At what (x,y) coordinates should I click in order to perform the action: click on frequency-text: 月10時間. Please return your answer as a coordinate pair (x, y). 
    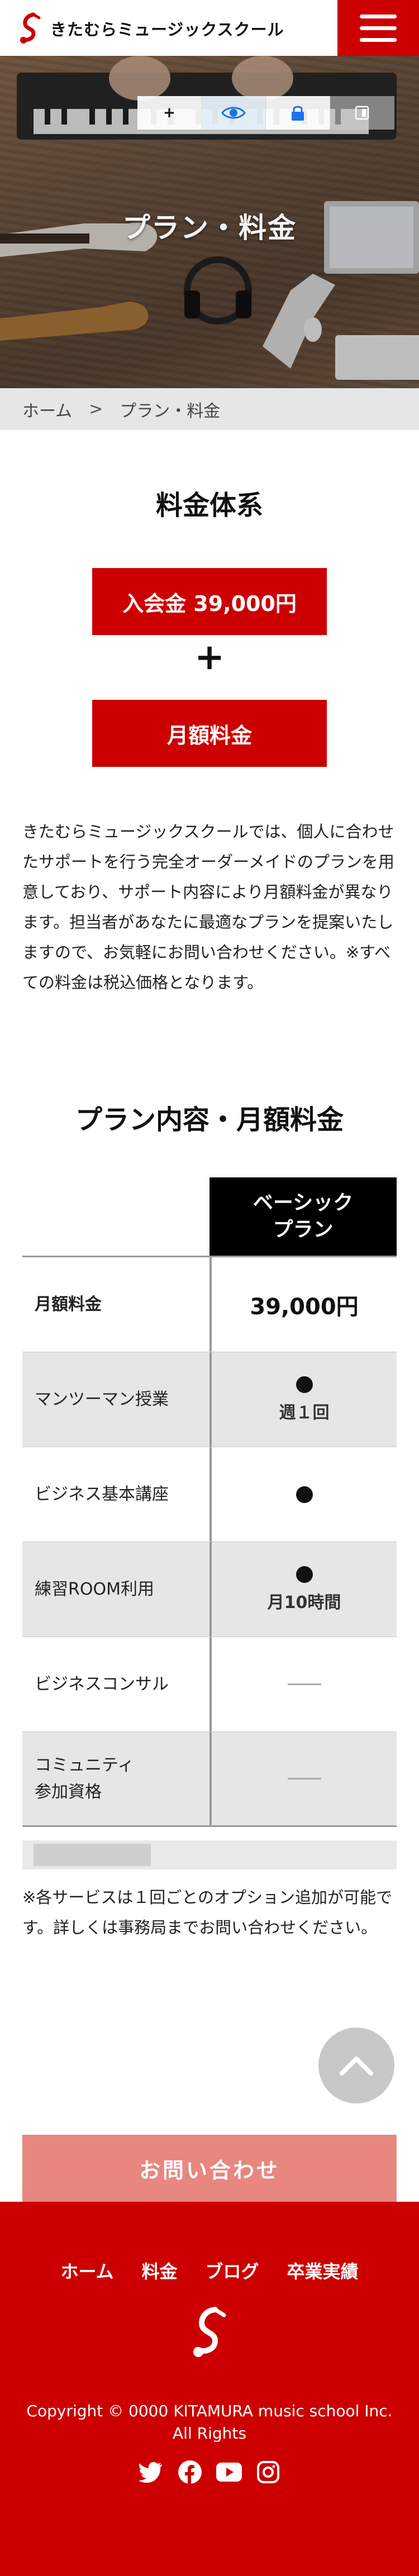
    Looking at the image, I should click on (304, 1603).